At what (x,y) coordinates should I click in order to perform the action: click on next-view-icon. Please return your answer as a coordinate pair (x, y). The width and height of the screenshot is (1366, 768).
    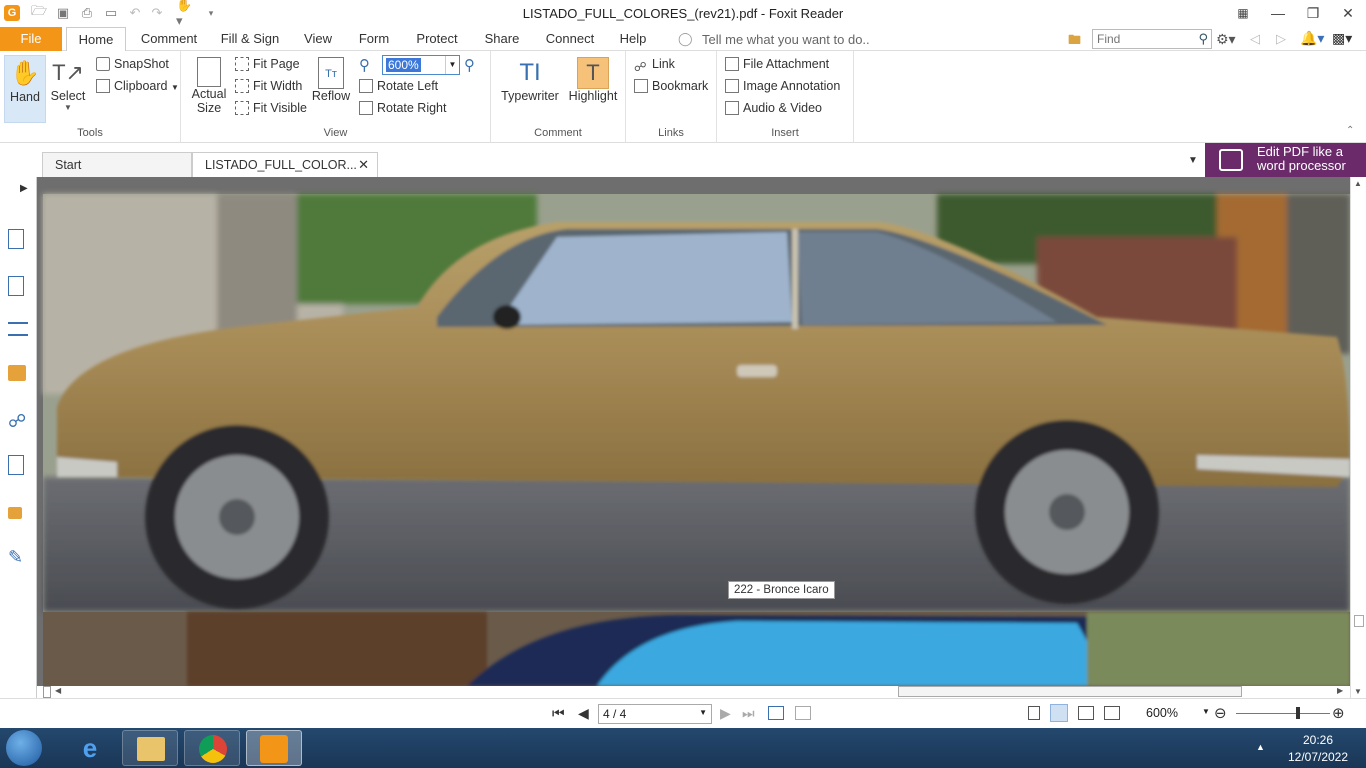
    Looking at the image, I should click on (803, 713).